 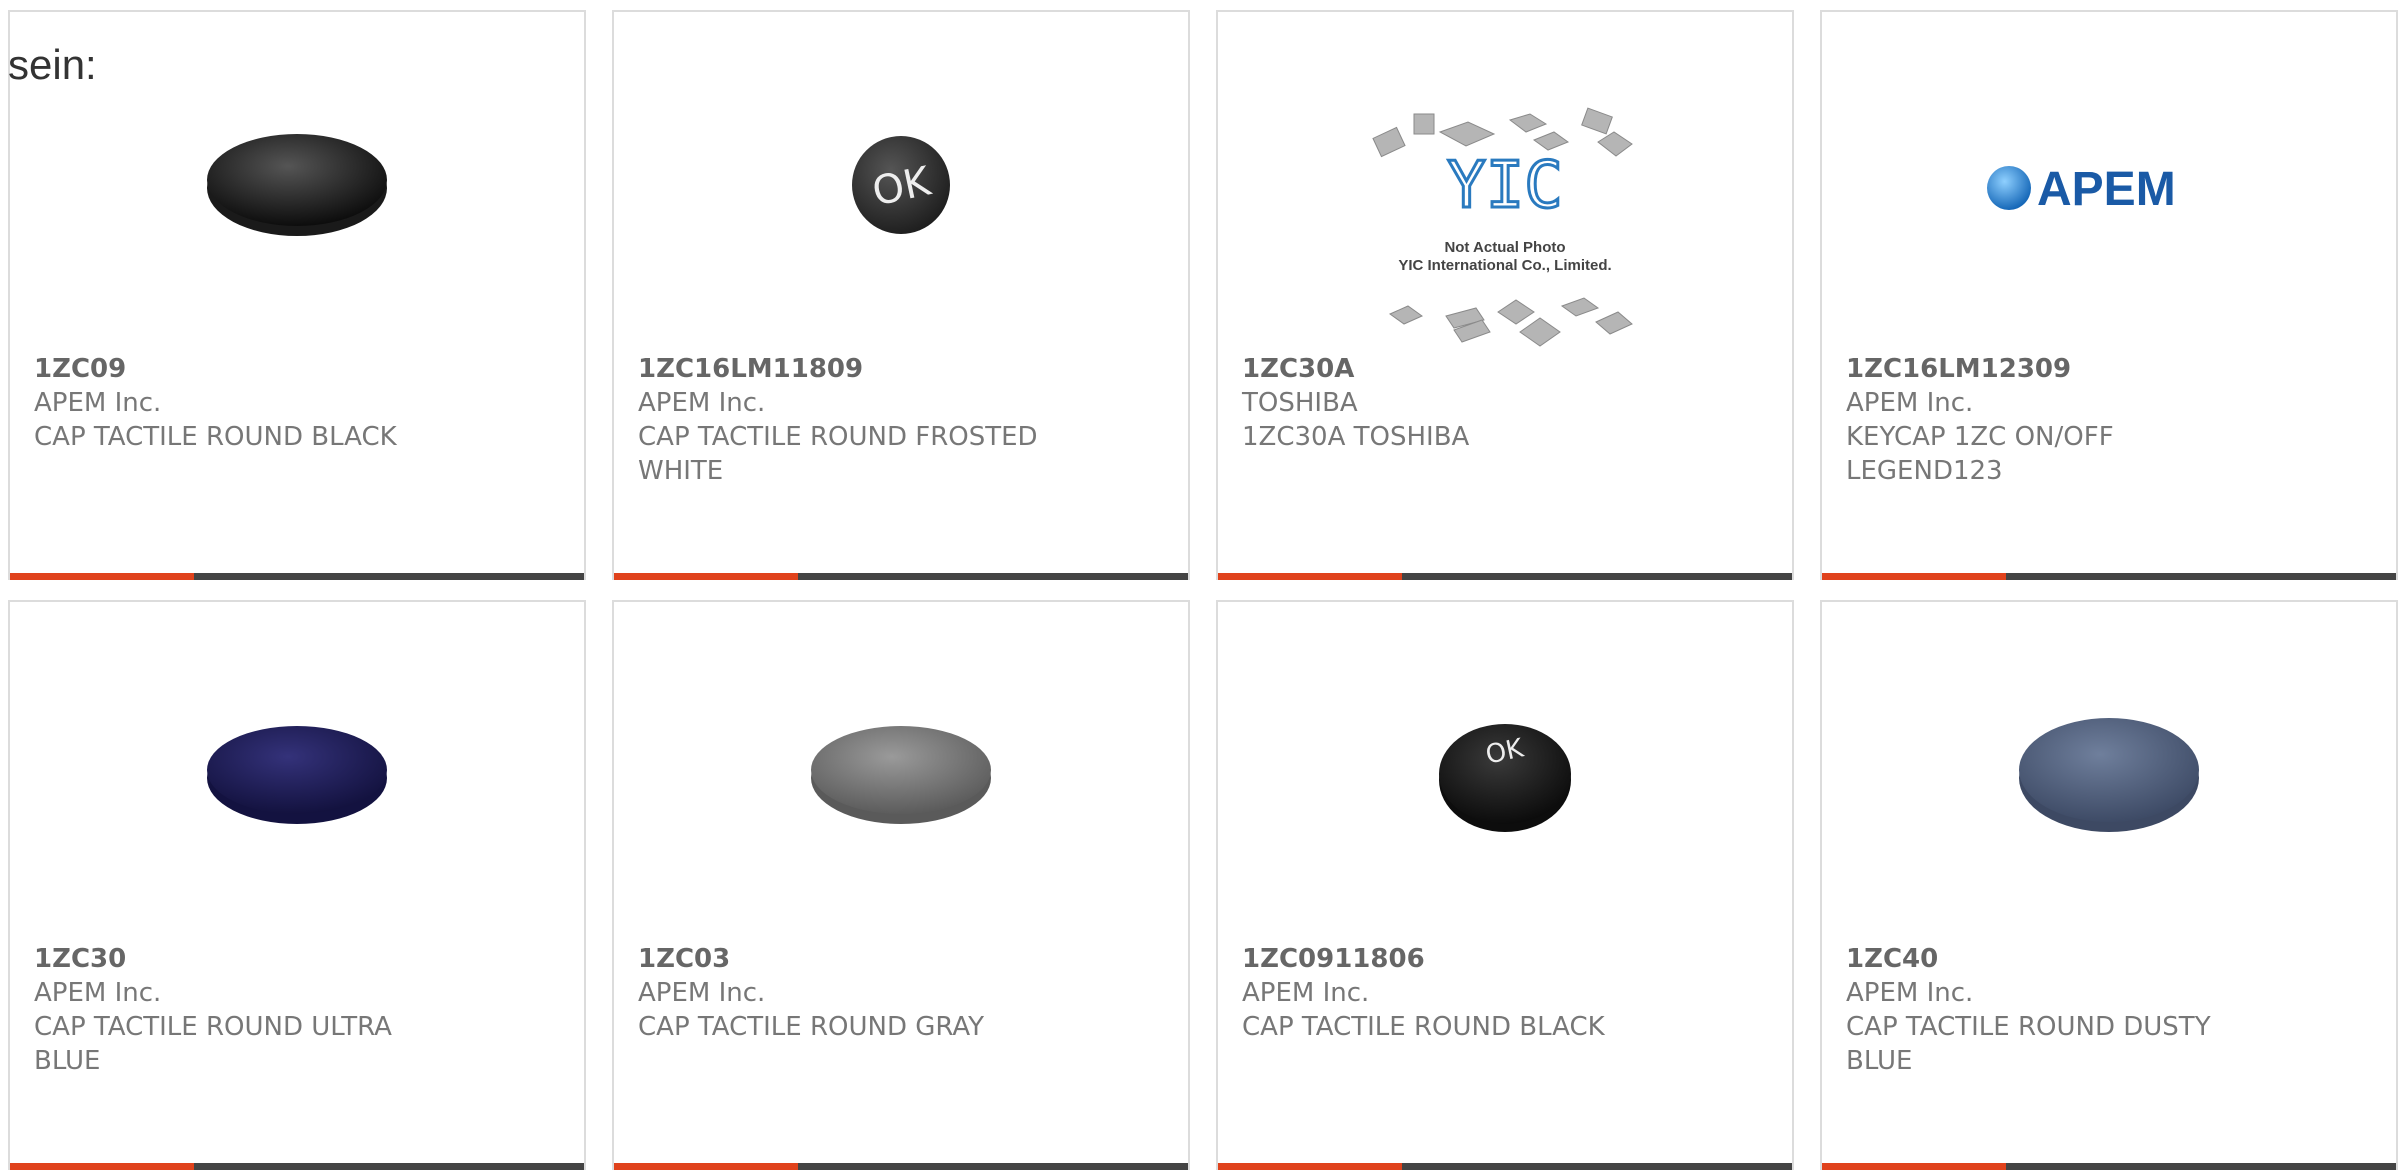 What do you see at coordinates (2106, 189) in the screenshot?
I see `apem-logo-text: APEM` at bounding box center [2106, 189].